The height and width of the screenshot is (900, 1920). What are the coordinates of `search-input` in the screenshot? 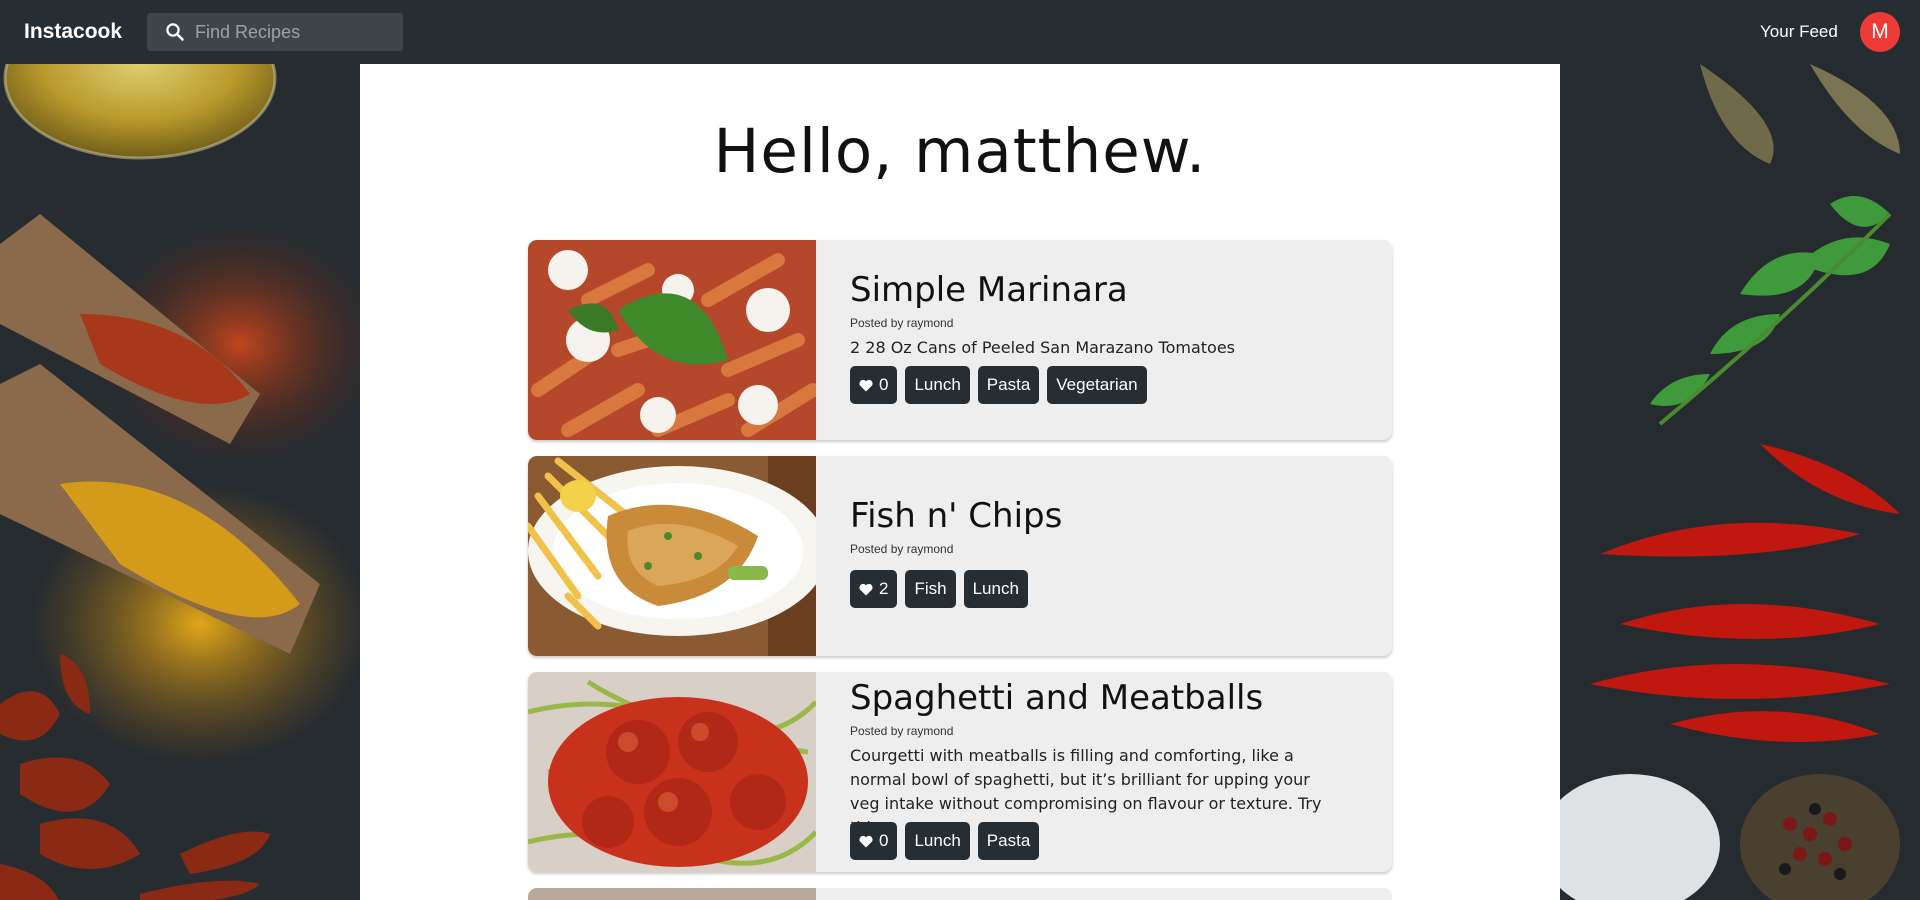 It's located at (290, 32).